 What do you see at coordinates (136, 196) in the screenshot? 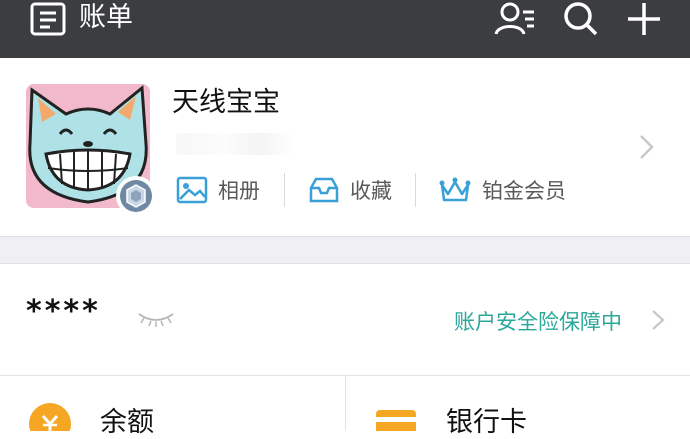
I see `member-badge-icon` at bounding box center [136, 196].